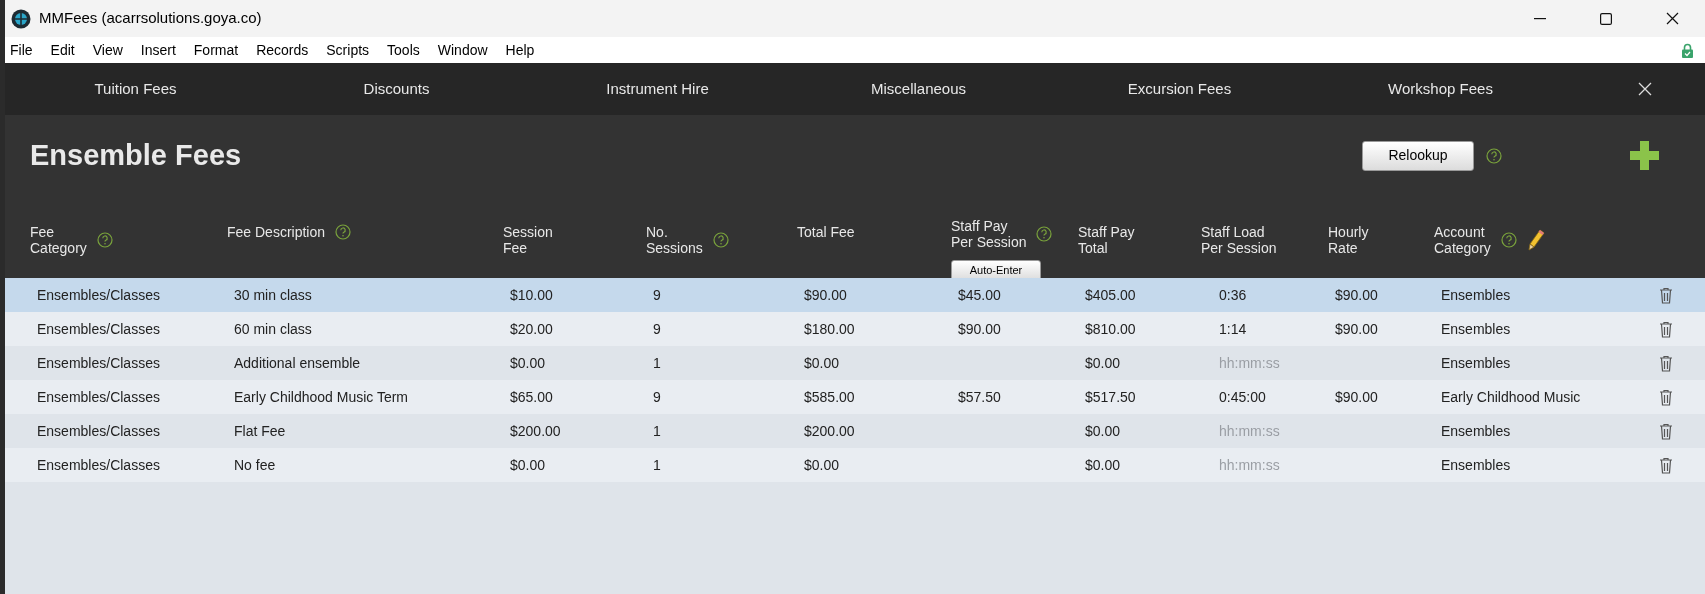  What do you see at coordinates (1440, 89) in the screenshot?
I see `nav-tab: Workshop Fees` at bounding box center [1440, 89].